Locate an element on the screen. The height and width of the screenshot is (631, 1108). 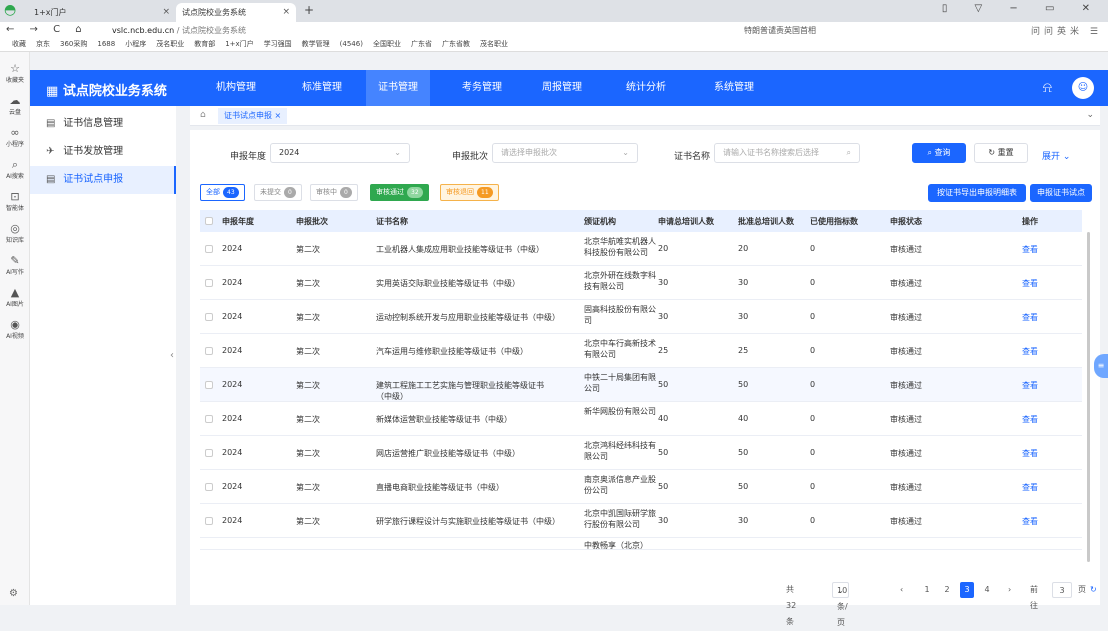
status-chip: 全部 43 is located at coordinates (222, 192).